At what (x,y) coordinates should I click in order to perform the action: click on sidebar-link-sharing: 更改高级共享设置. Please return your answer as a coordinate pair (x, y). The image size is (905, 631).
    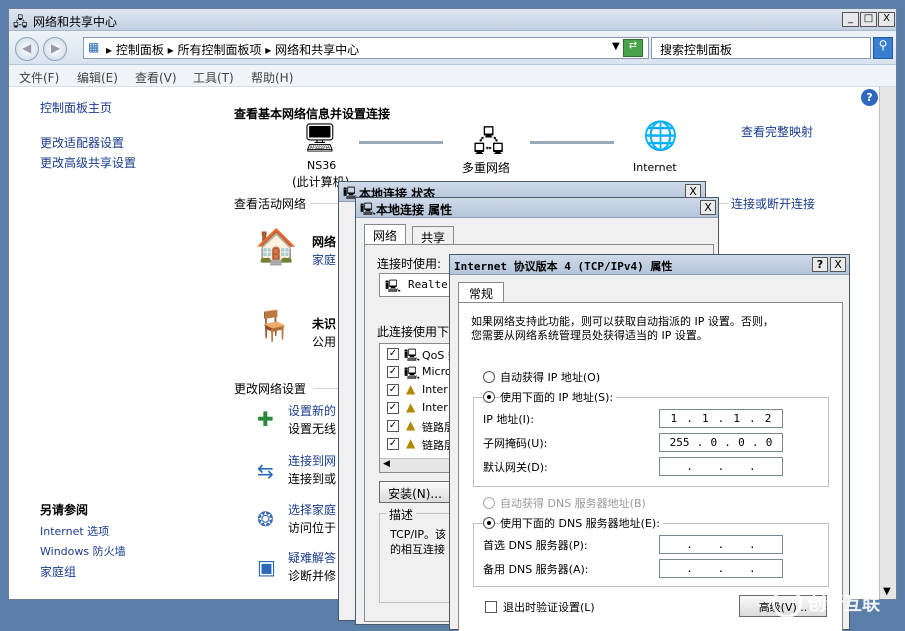
    Looking at the image, I should click on (88, 162).